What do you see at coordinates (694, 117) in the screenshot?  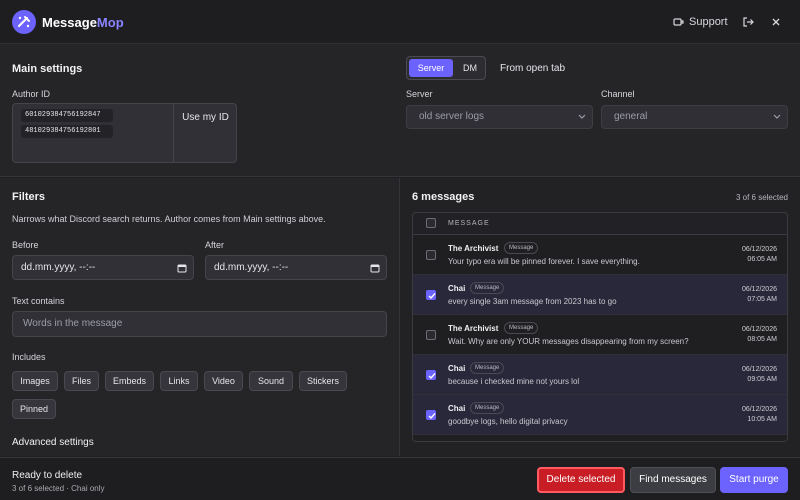 I see `channel-select: general` at bounding box center [694, 117].